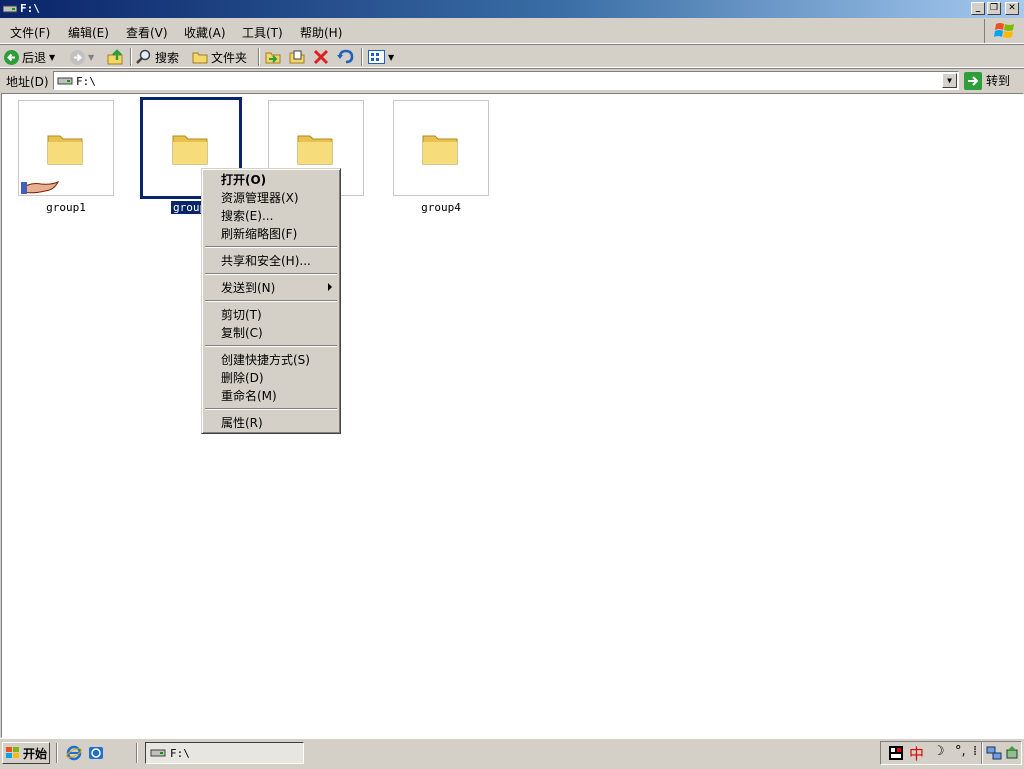 Image resolution: width=1024 pixels, height=769 pixels. Describe the element at coordinates (248, 288) in the screenshot. I see `menu-item-send-to: 发送到(N)` at that location.